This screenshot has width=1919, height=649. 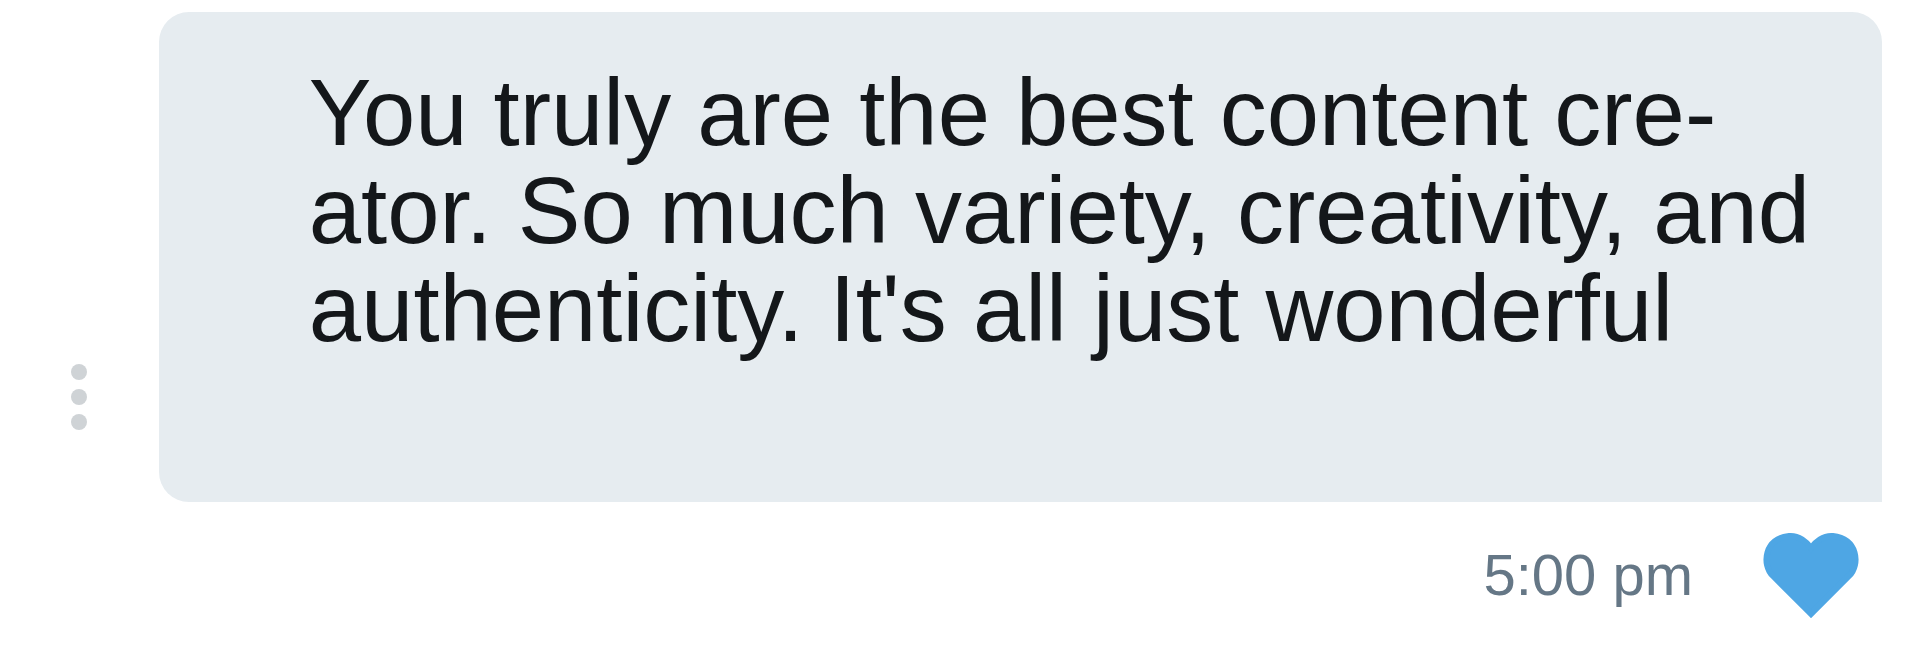 What do you see at coordinates (1811, 574) in the screenshot?
I see `heart-icon` at bounding box center [1811, 574].